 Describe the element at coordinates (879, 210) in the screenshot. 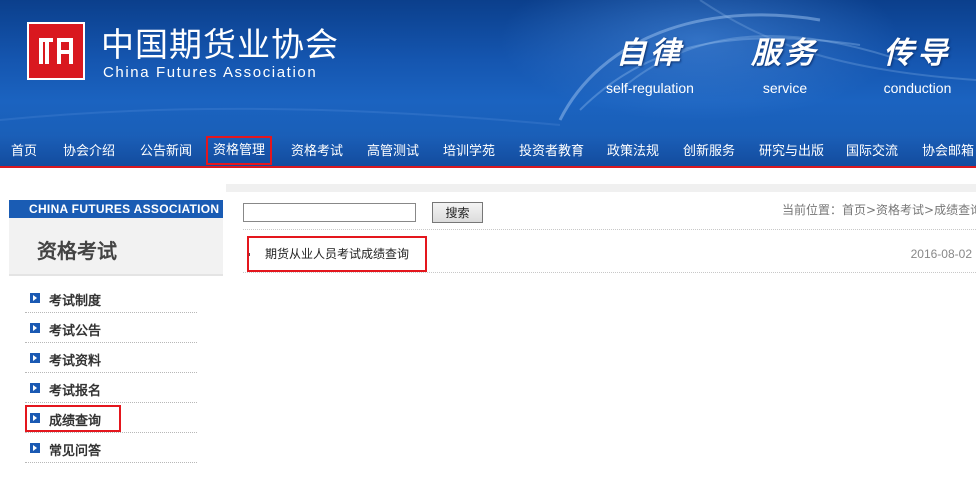

I see `breadcrumb: 当前位置：首页>资格考试>成绩查询` at that location.